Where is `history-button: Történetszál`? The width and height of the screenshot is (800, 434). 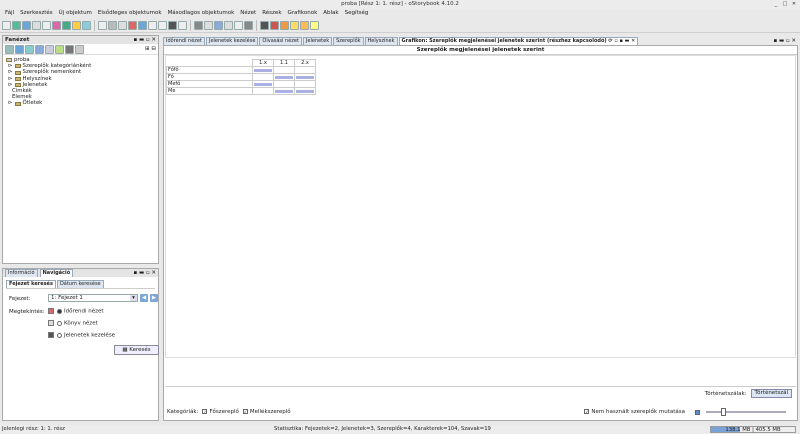 history-button: Történetszál is located at coordinates (771, 393).